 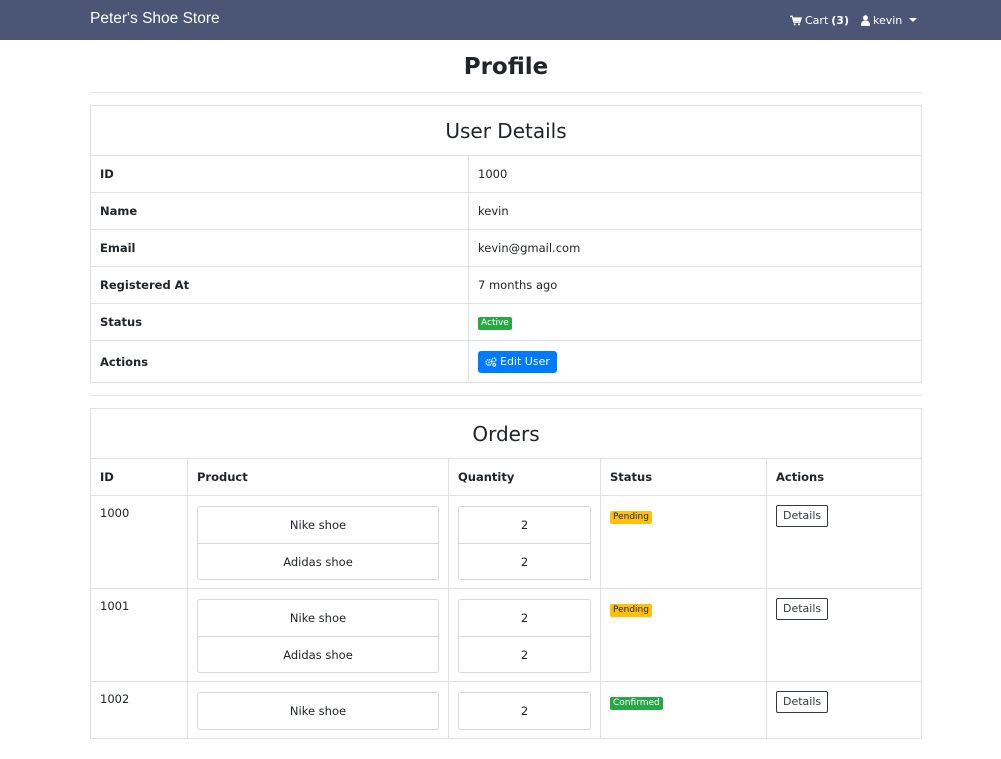 I want to click on user-row-name: Name kevin, so click(x=506, y=211).